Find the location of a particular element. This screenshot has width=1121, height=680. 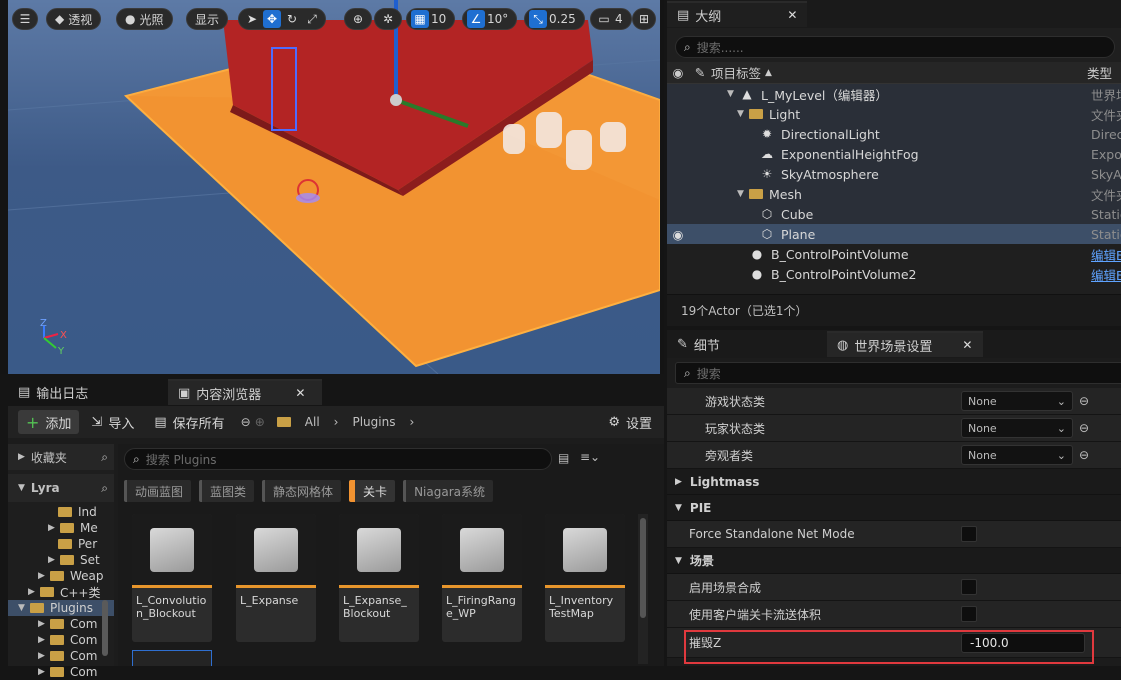

surface-snap-button: ✲ is located at coordinates (388, 19).